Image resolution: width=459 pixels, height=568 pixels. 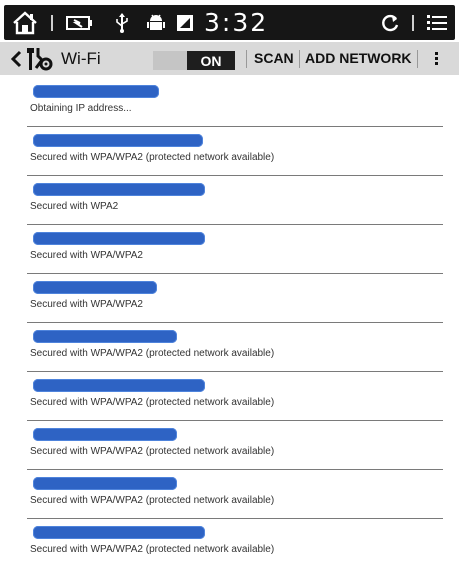 I want to click on sd-card-icon, so click(x=185, y=22).